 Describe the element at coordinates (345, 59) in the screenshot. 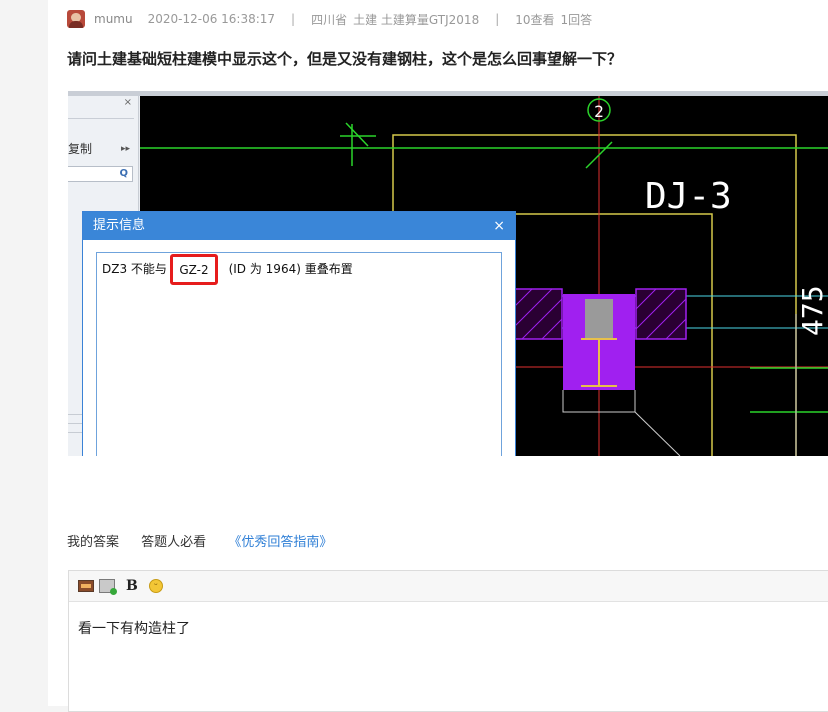

I see `question-title: 请问土建基础短柱建模中显示这个，但是又没有建钢柱，这个是怎么回事望解一下？` at that location.